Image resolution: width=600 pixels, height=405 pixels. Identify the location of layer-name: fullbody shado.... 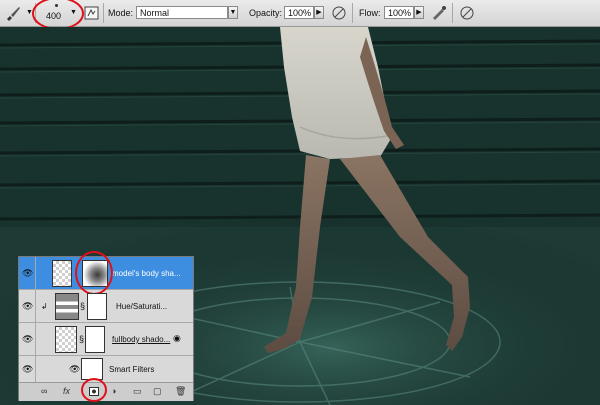
(141, 339).